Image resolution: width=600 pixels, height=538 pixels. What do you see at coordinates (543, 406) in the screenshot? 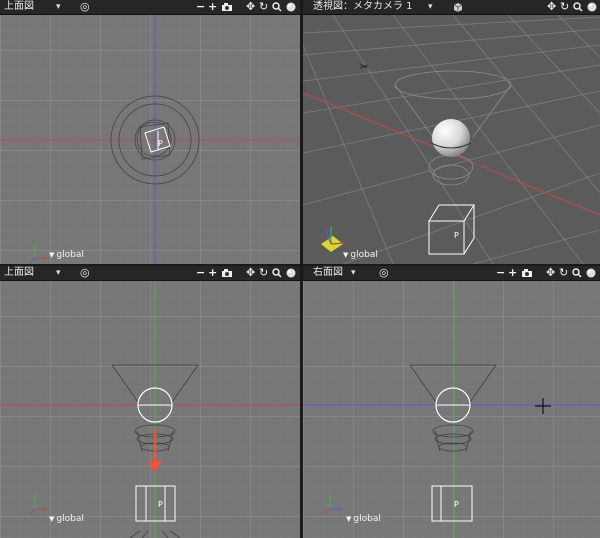
I see `cursor-crosshair-icon` at bounding box center [543, 406].